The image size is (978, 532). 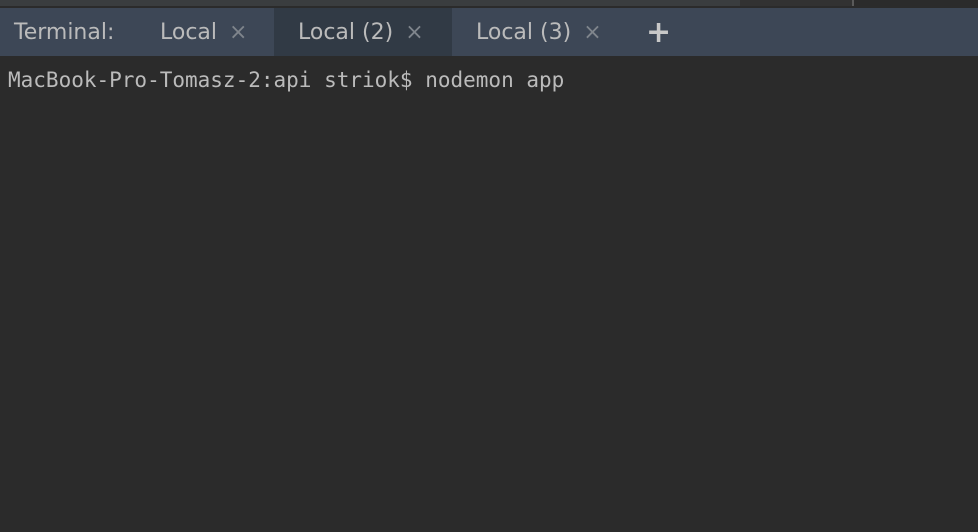 I want to click on tab-local-2: Local (2) ×, so click(x=363, y=32).